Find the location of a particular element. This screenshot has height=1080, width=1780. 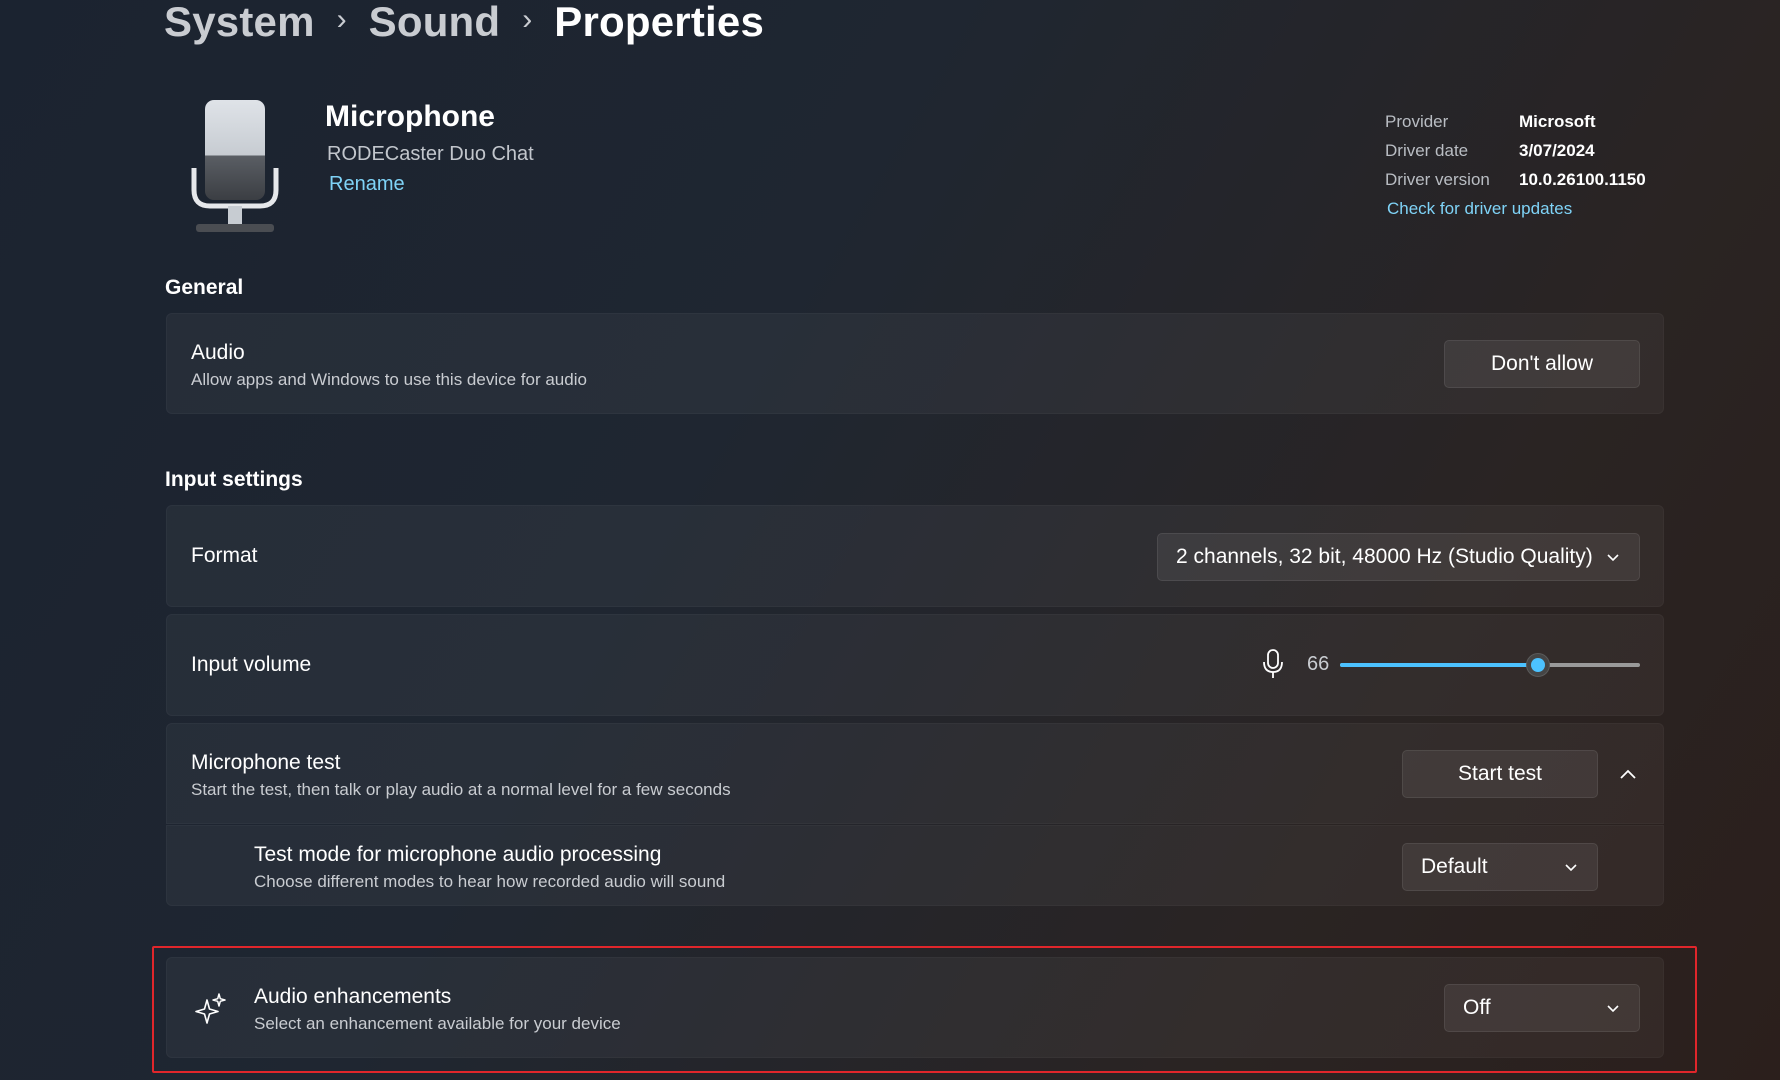

dont-allow-button: Don't allow is located at coordinates (1542, 364).